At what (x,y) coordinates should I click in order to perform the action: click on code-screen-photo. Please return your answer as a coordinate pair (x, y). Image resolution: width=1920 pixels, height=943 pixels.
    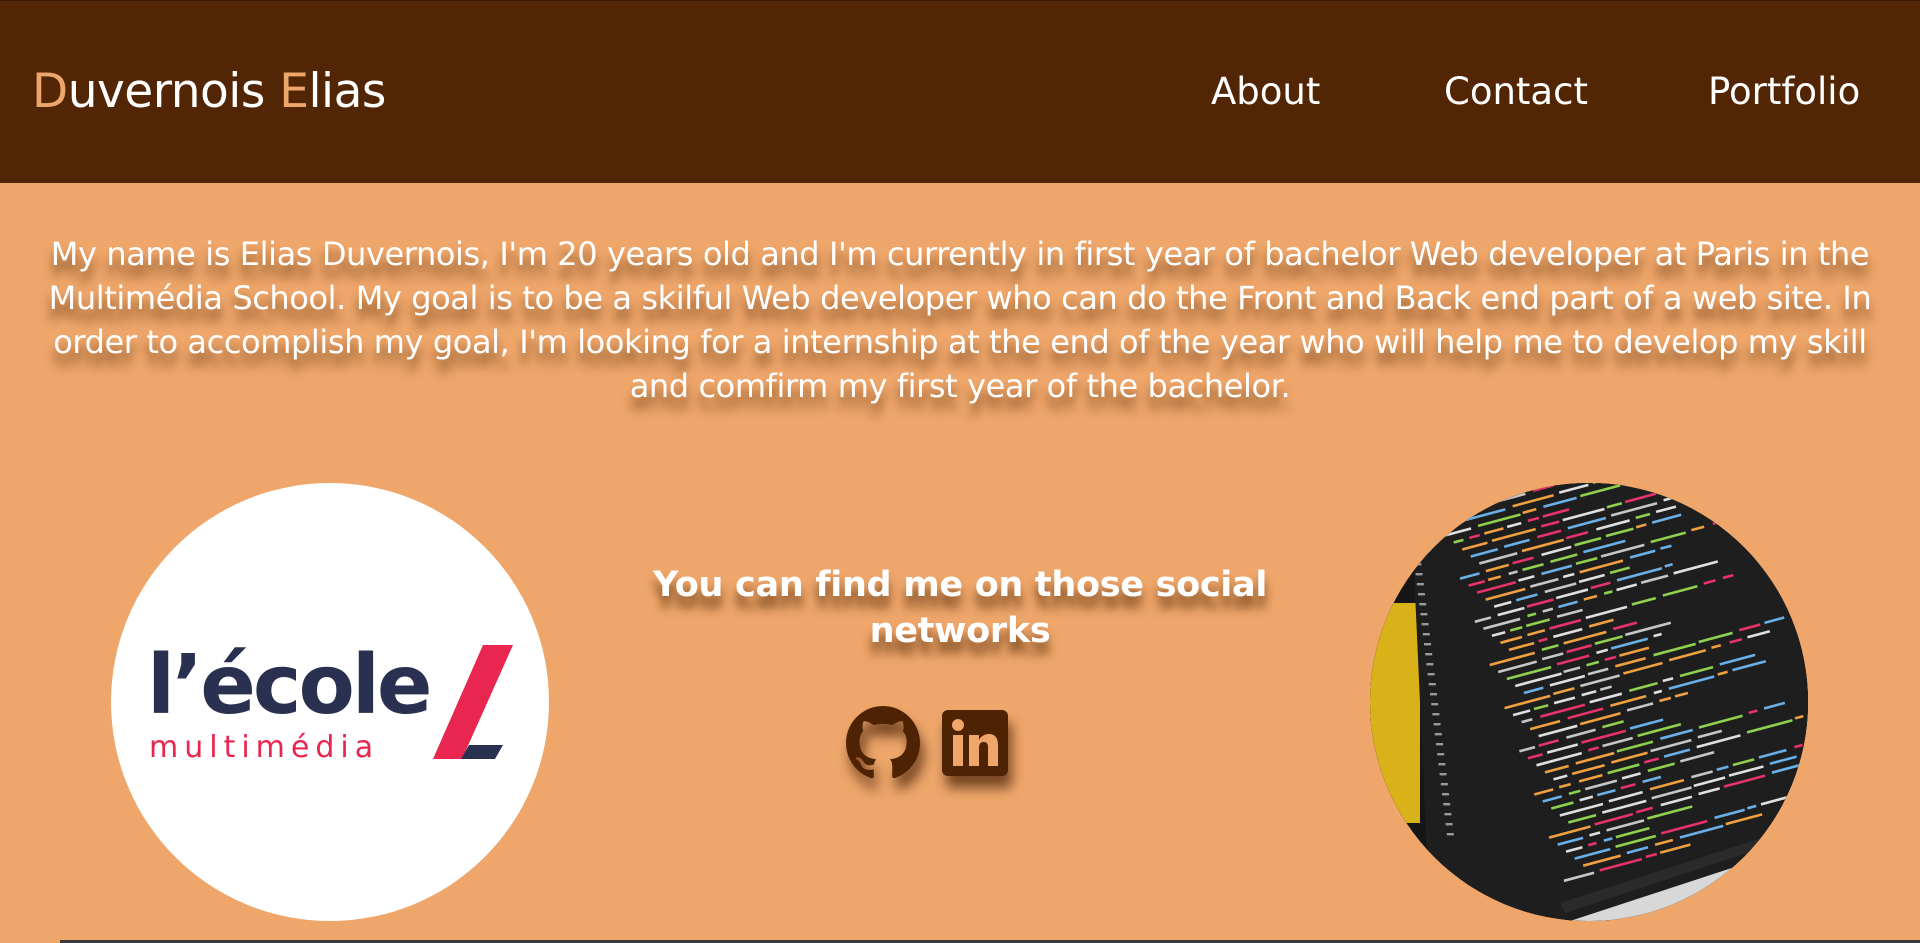
    Looking at the image, I should click on (1589, 702).